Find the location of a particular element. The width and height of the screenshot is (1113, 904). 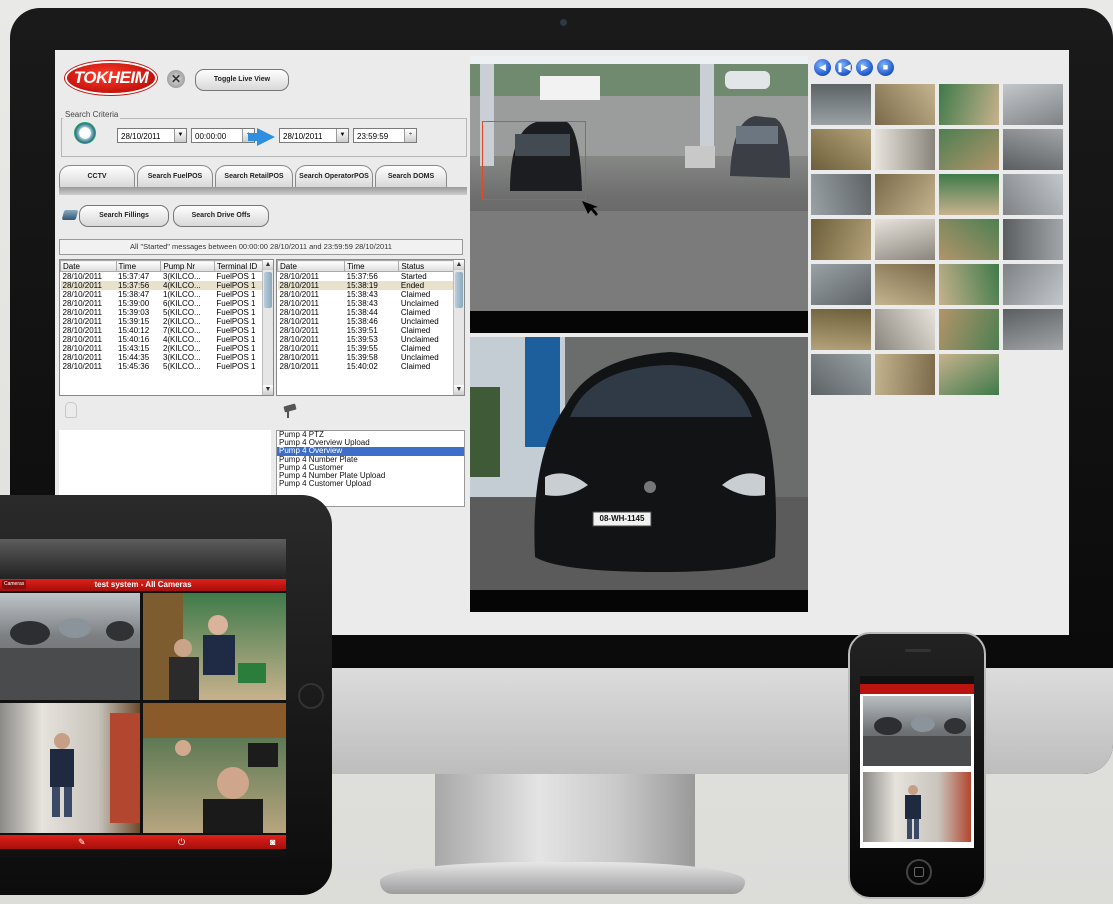

table-row: 28/10/2011 15:38:19 Ended is located at coordinates (370, 285).